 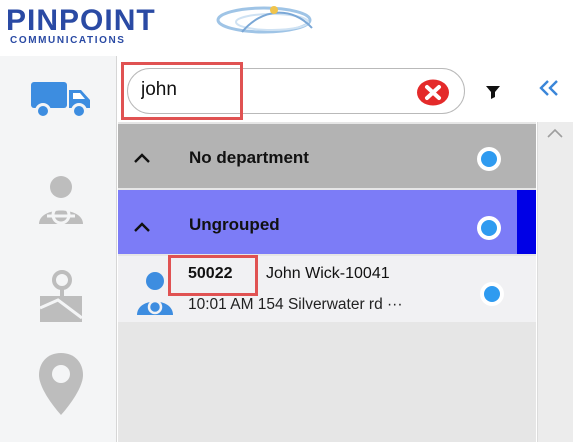 I want to click on nav-locations, so click(x=61, y=384).